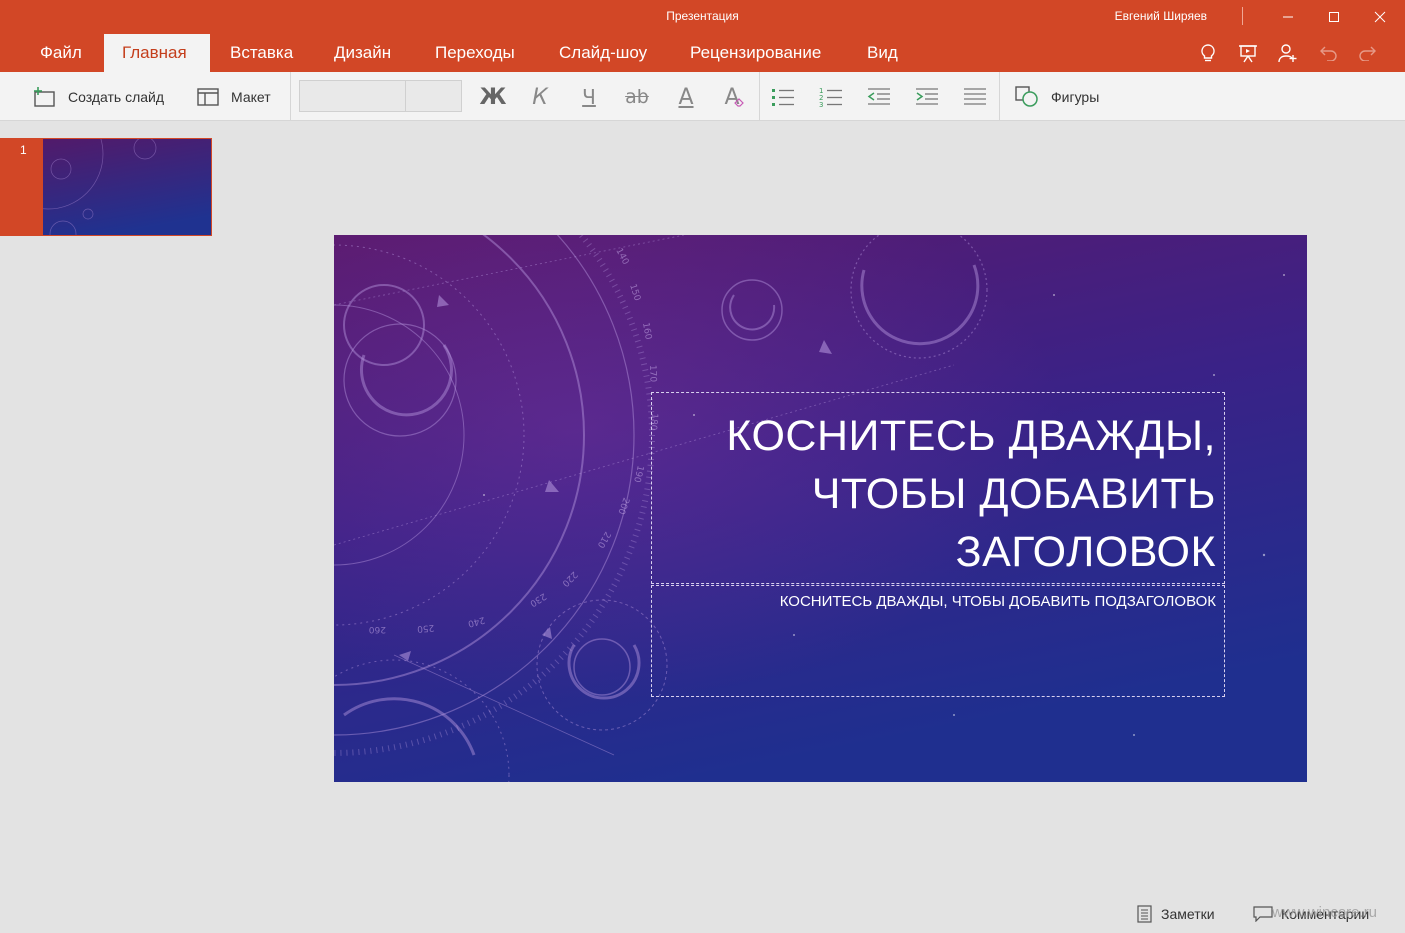  What do you see at coordinates (1144, 914) in the screenshot?
I see `notes-icon` at bounding box center [1144, 914].